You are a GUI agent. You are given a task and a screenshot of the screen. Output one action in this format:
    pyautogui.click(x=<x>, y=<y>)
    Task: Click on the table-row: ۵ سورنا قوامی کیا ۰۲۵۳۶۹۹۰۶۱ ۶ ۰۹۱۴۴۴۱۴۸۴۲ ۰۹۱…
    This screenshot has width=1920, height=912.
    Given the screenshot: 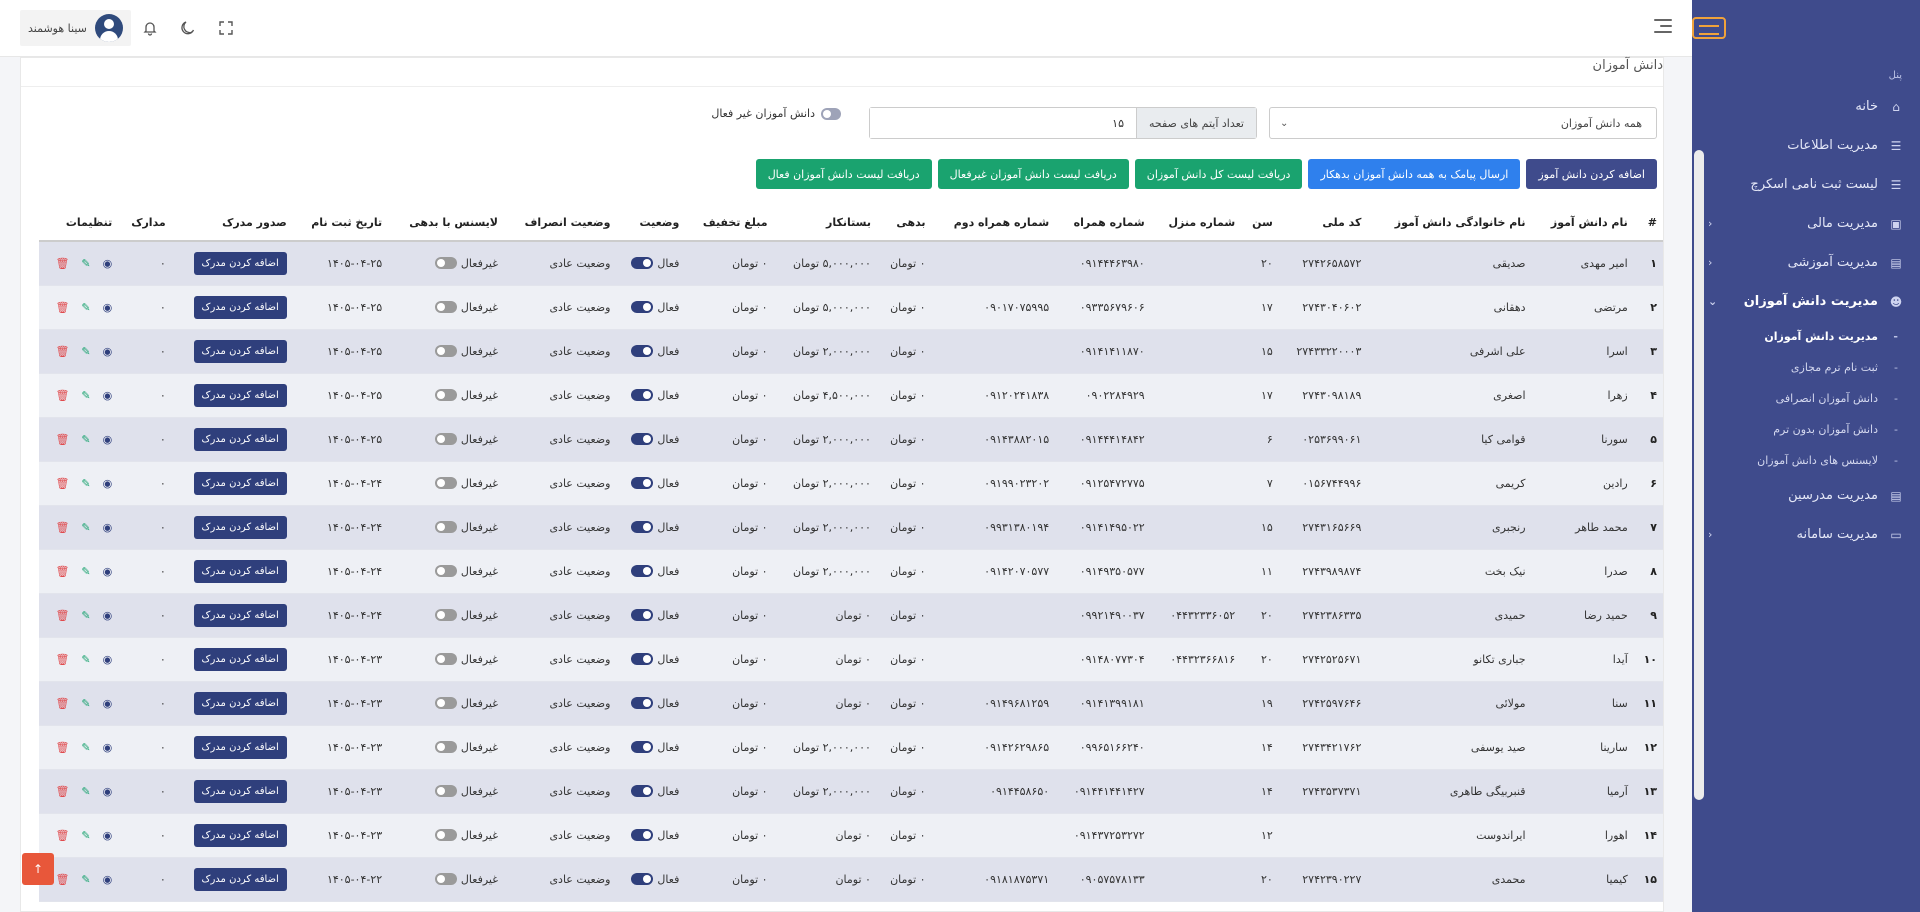 What is the action you would take?
    pyautogui.click(x=851, y=439)
    